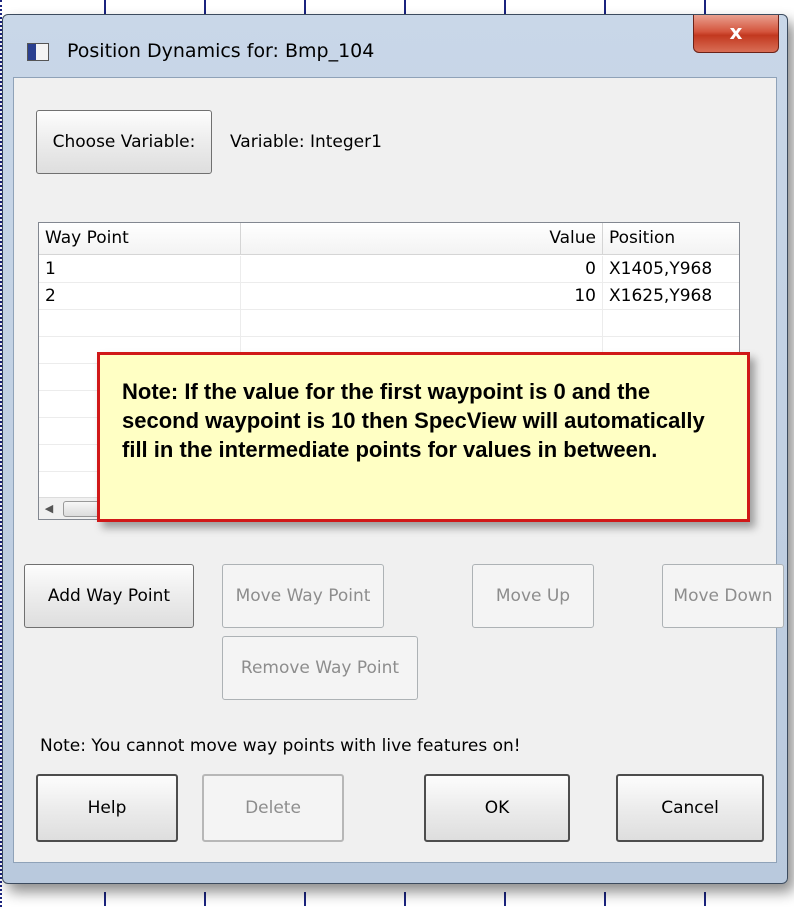 Image resolution: width=794 pixels, height=907 pixels. I want to click on move-way-point-button: Move Way Point, so click(303, 596).